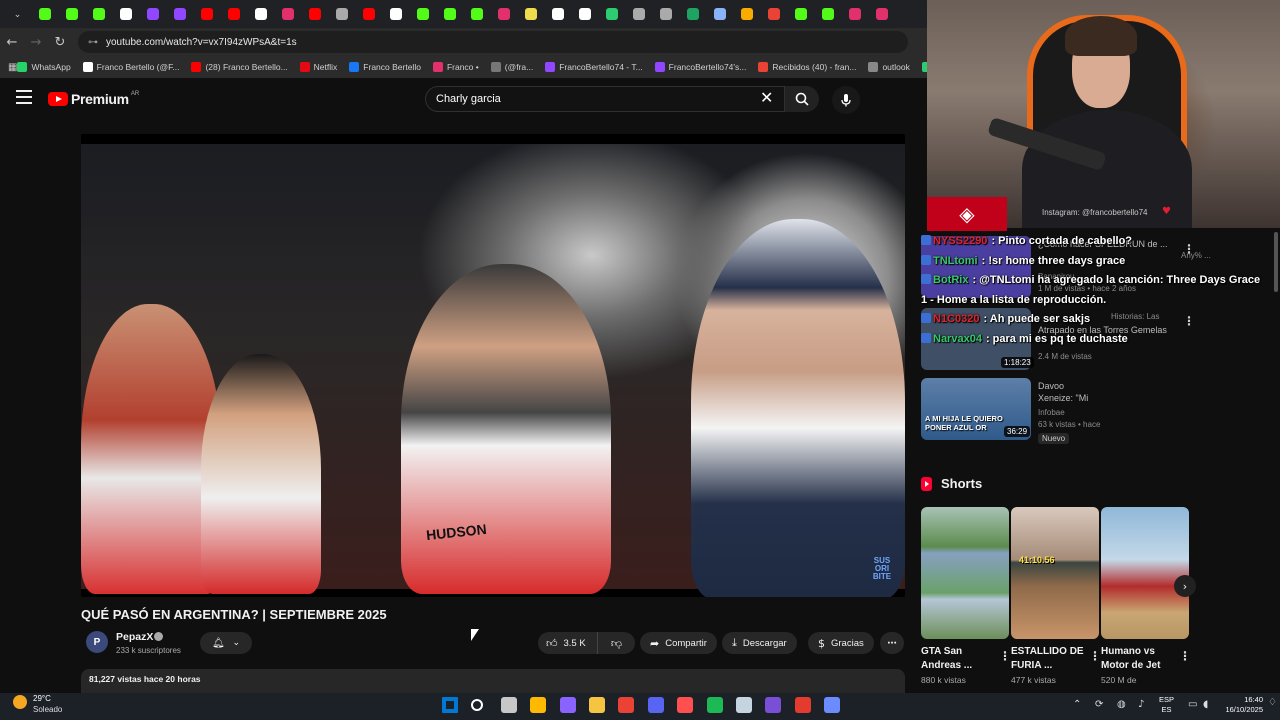 This screenshot has width=1280, height=720. I want to click on description-box: 81,227 vistas hace 20 horas, so click(493, 681).